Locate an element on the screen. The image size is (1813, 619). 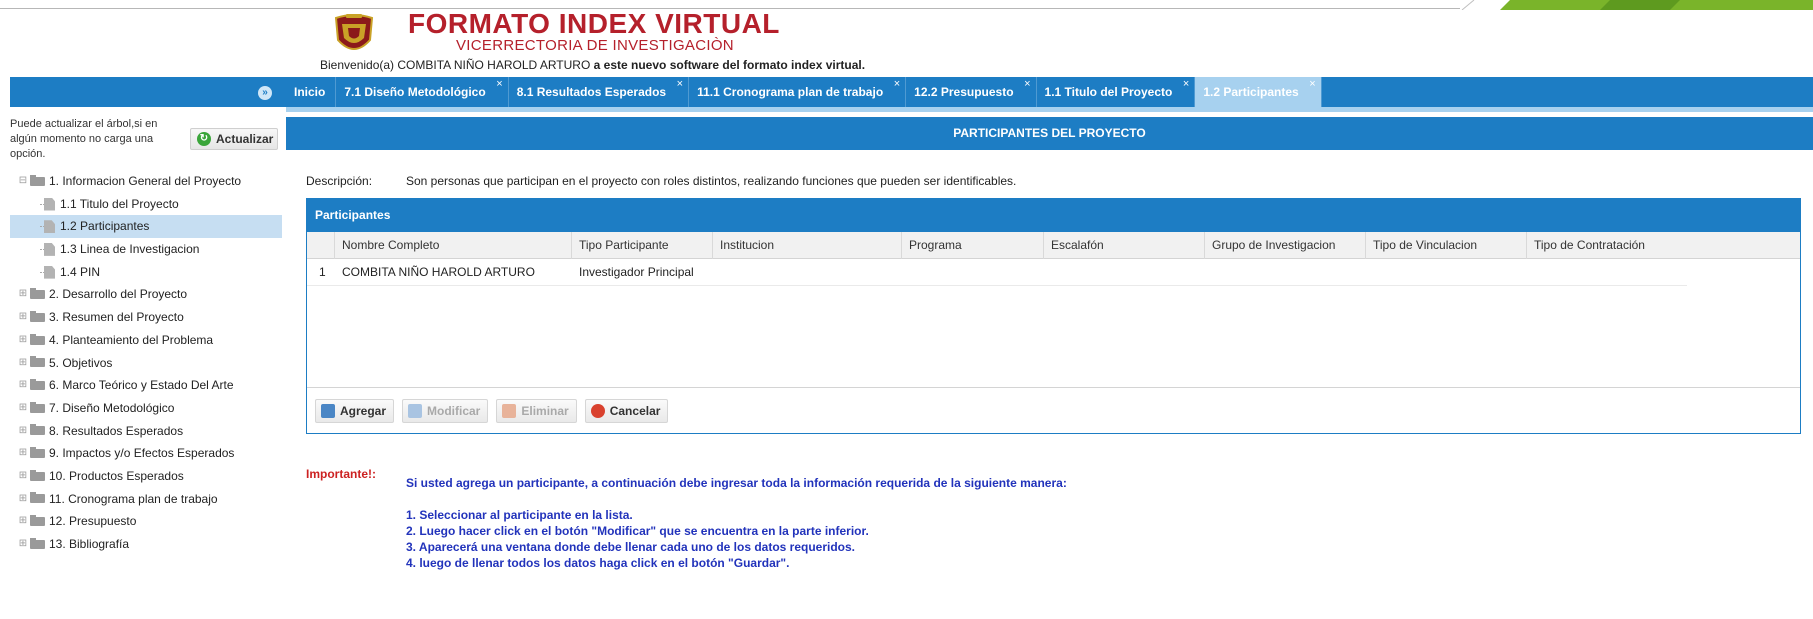
tree-item-planteamiento: ⊞ 4. Planteamiento del Problema is located at coordinates (146, 340).